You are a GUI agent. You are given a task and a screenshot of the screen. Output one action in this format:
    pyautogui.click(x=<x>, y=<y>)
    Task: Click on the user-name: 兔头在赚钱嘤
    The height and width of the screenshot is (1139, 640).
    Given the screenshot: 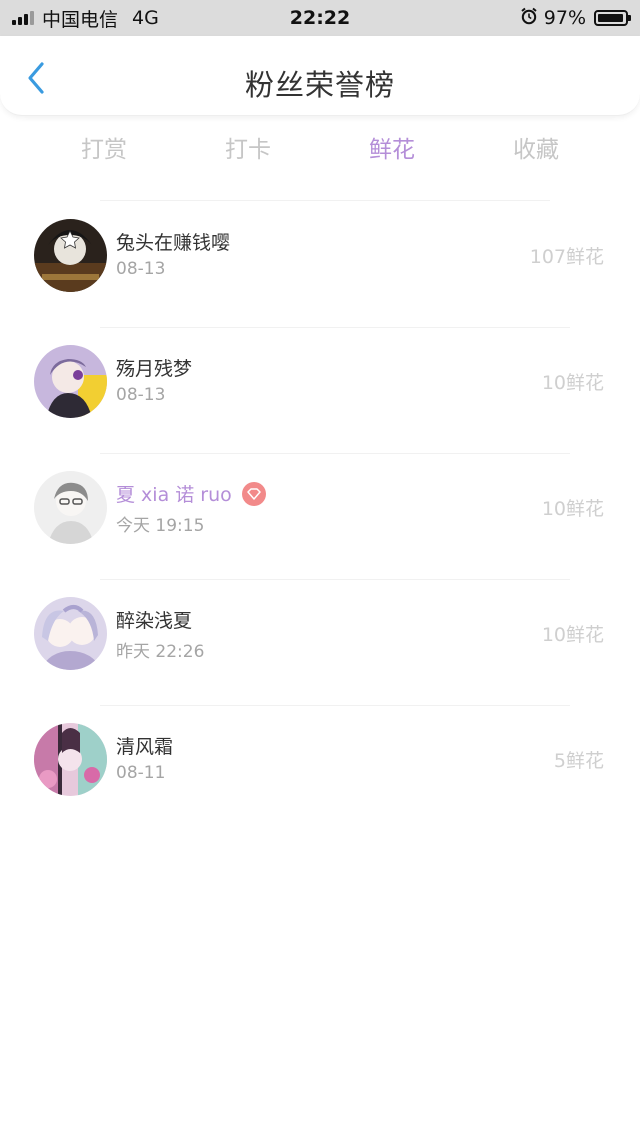 What is the action you would take?
    pyautogui.click(x=173, y=243)
    